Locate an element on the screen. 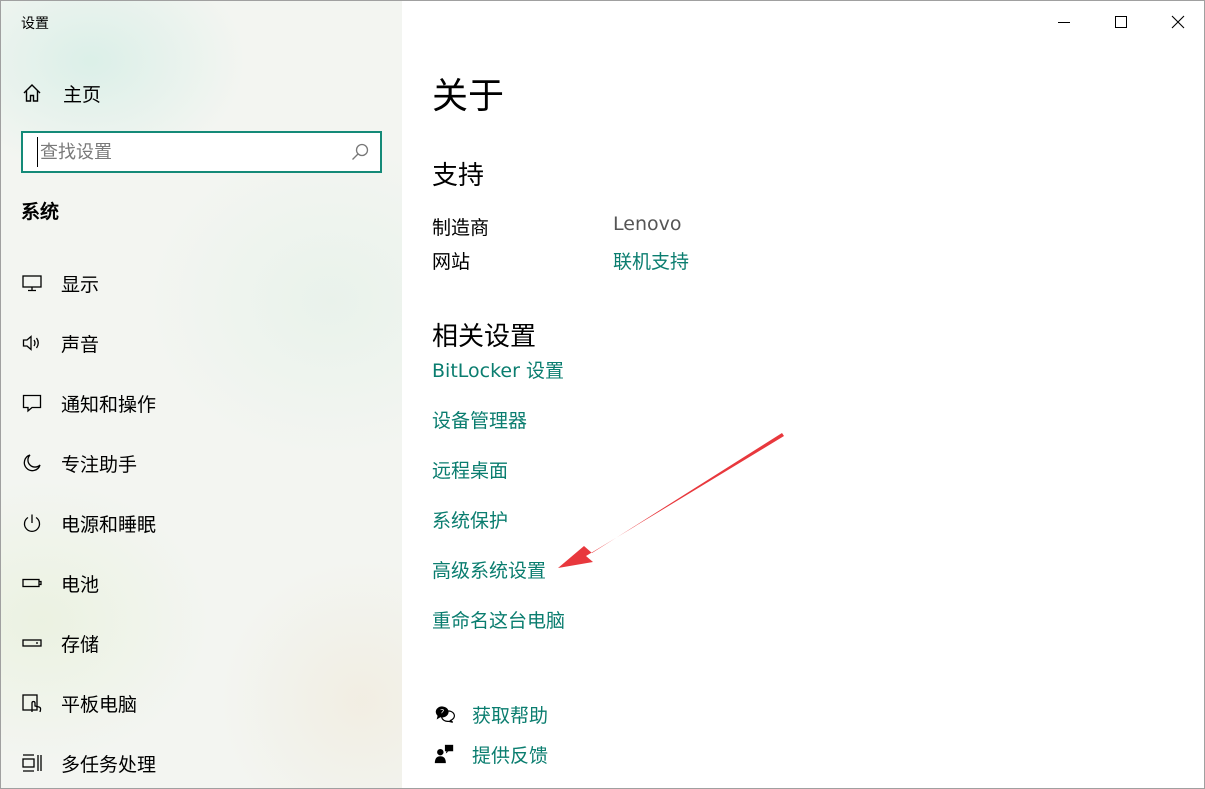 Image resolution: width=1205 pixels, height=789 pixels. close-icon is located at coordinates (1177, 22).